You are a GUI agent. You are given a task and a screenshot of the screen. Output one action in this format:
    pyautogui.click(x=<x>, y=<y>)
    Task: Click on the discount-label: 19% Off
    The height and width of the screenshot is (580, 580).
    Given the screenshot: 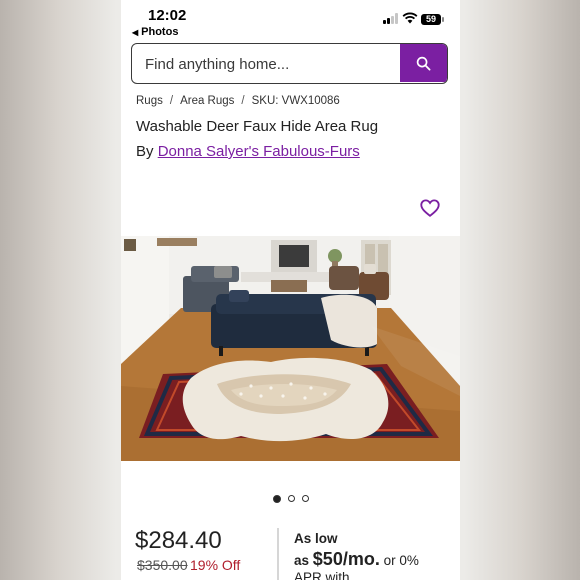 What is the action you would take?
    pyautogui.click(x=215, y=565)
    